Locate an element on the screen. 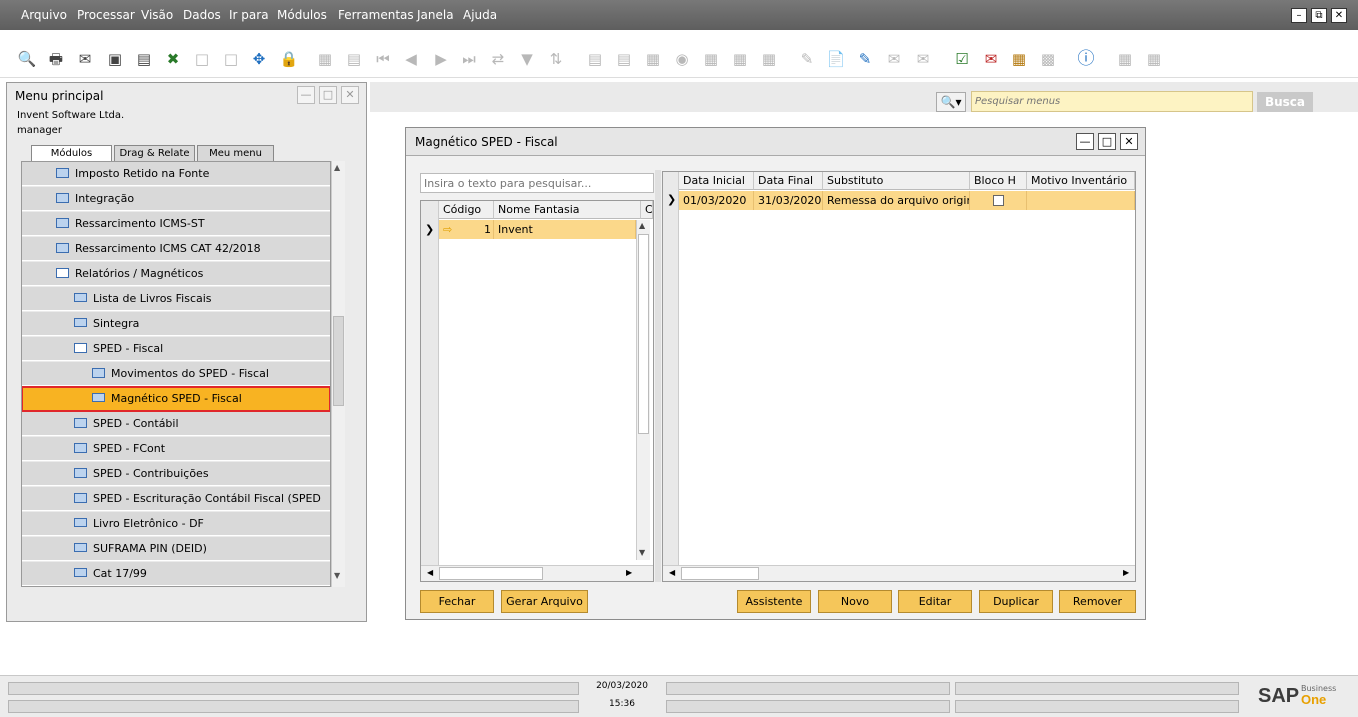 This screenshot has height=717, width=1358. editar-button: Editar is located at coordinates (935, 601).